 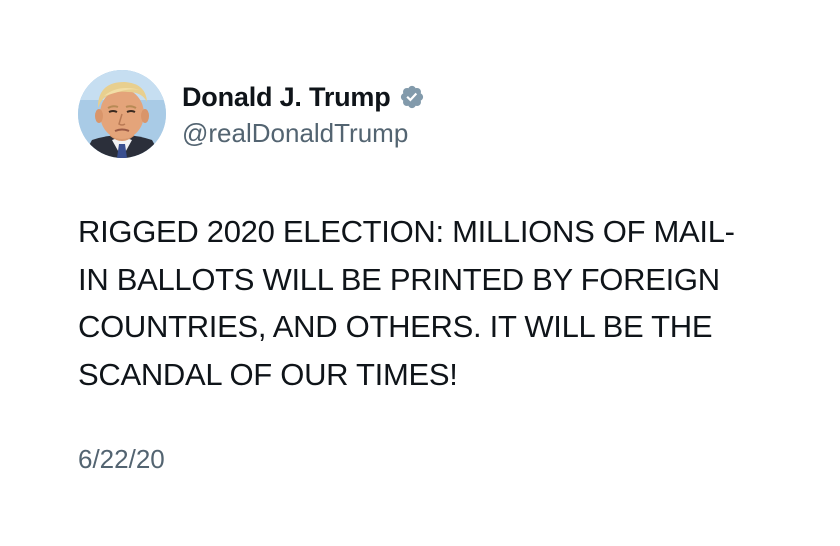 What do you see at coordinates (412, 97) in the screenshot?
I see `verified-badge-icon` at bounding box center [412, 97].